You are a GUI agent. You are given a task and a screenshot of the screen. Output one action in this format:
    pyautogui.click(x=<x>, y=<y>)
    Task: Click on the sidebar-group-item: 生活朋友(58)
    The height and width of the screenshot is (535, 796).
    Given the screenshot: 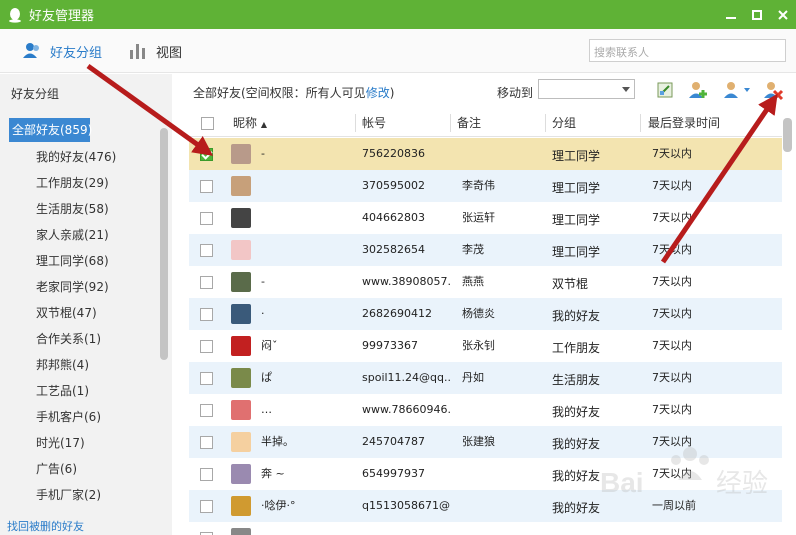 What is the action you would take?
    pyautogui.click(x=82, y=209)
    